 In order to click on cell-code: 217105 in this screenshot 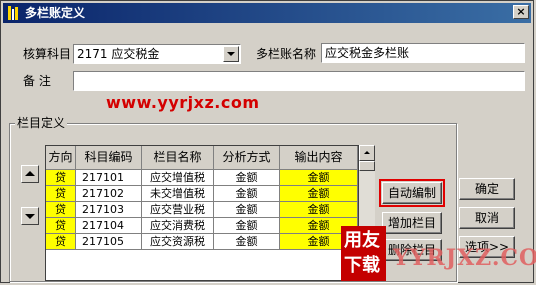, I will do `click(109, 242)`.